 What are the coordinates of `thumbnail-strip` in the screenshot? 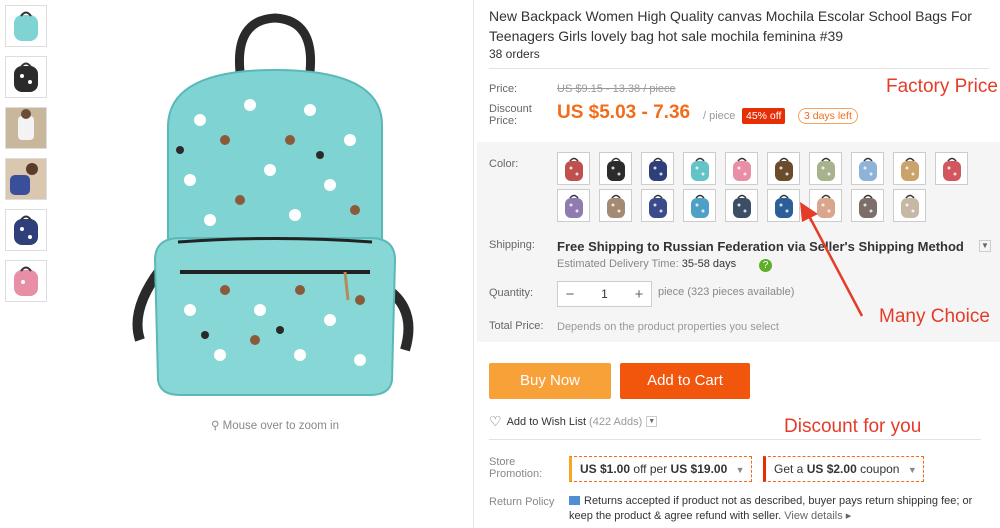 It's located at (26, 158).